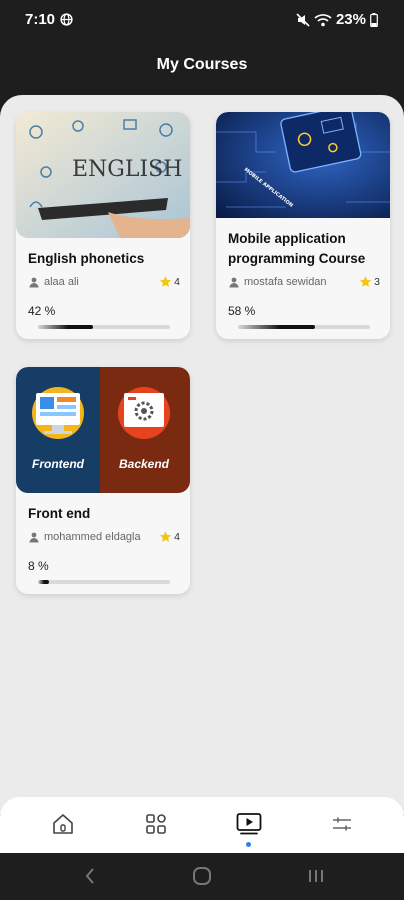  I want to click on course-title: Front end, so click(59, 513).